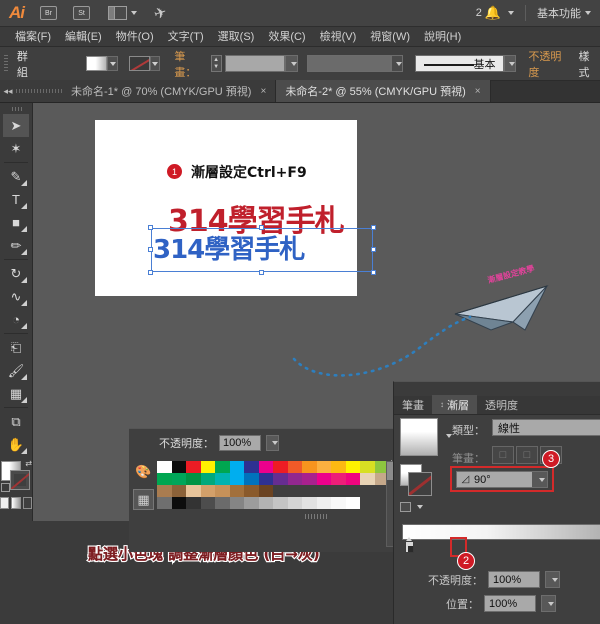 The image size is (600, 624). I want to click on default-fill-stroke-icon, so click(5, 487).